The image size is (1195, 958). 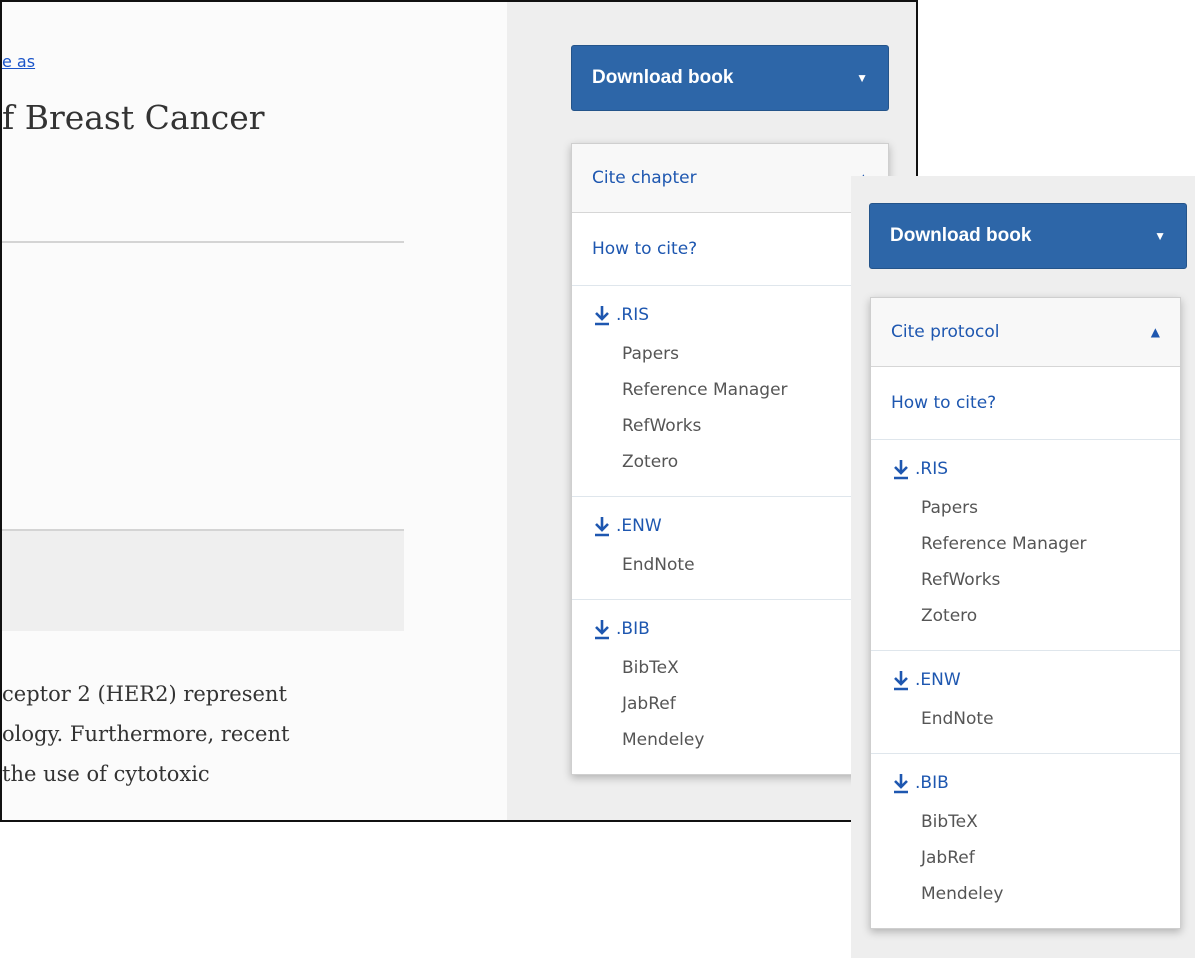 I want to click on chapter-title: f Breast Cancer, so click(x=133, y=117).